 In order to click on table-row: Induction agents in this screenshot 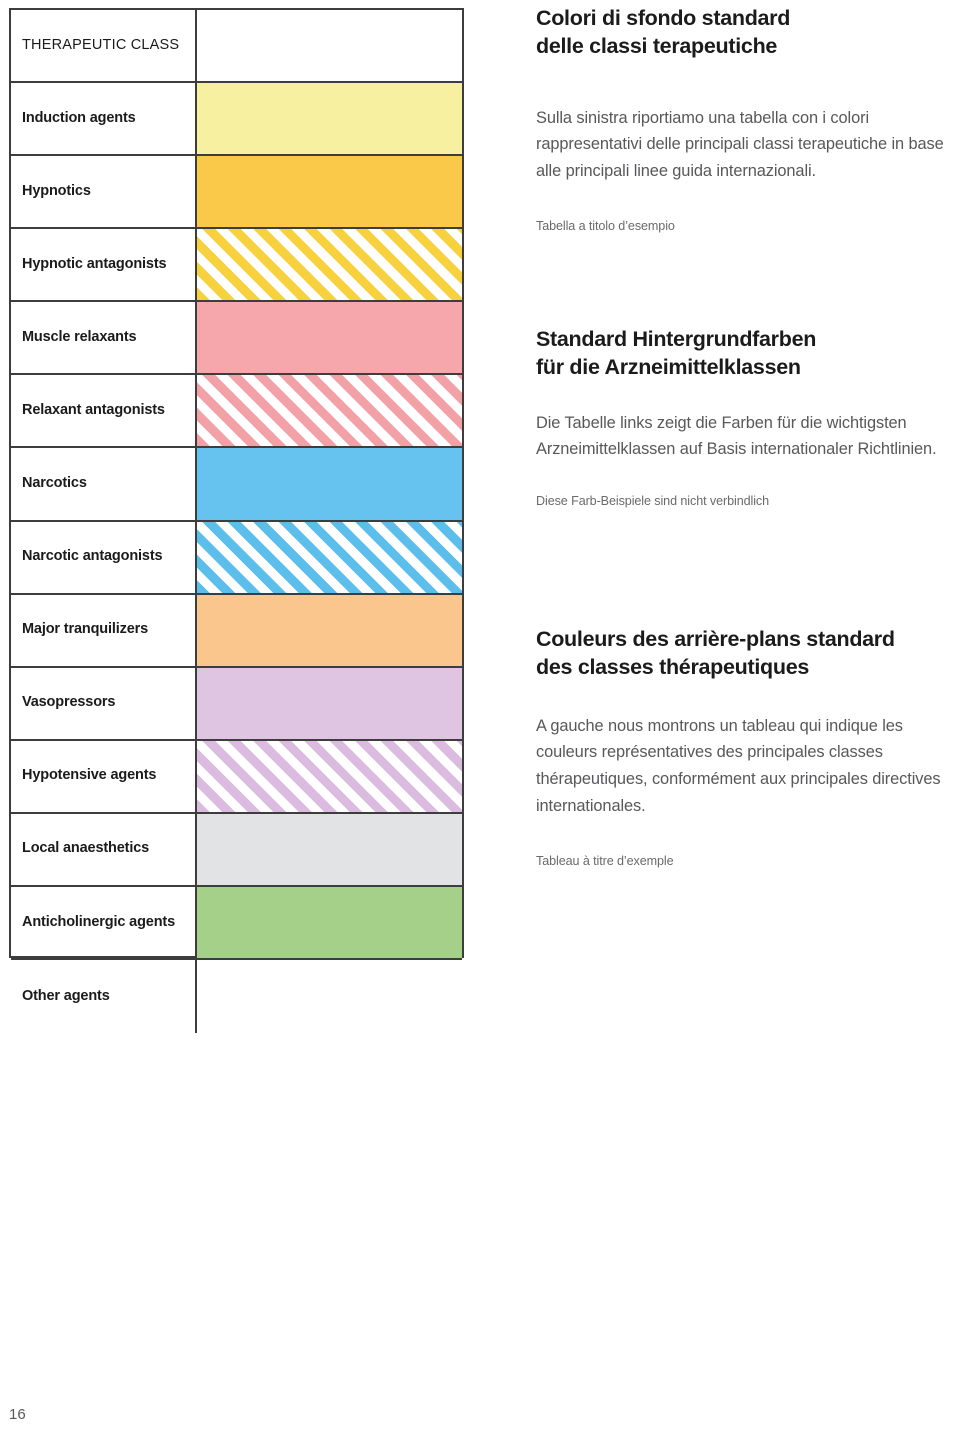, I will do `click(236, 120)`.